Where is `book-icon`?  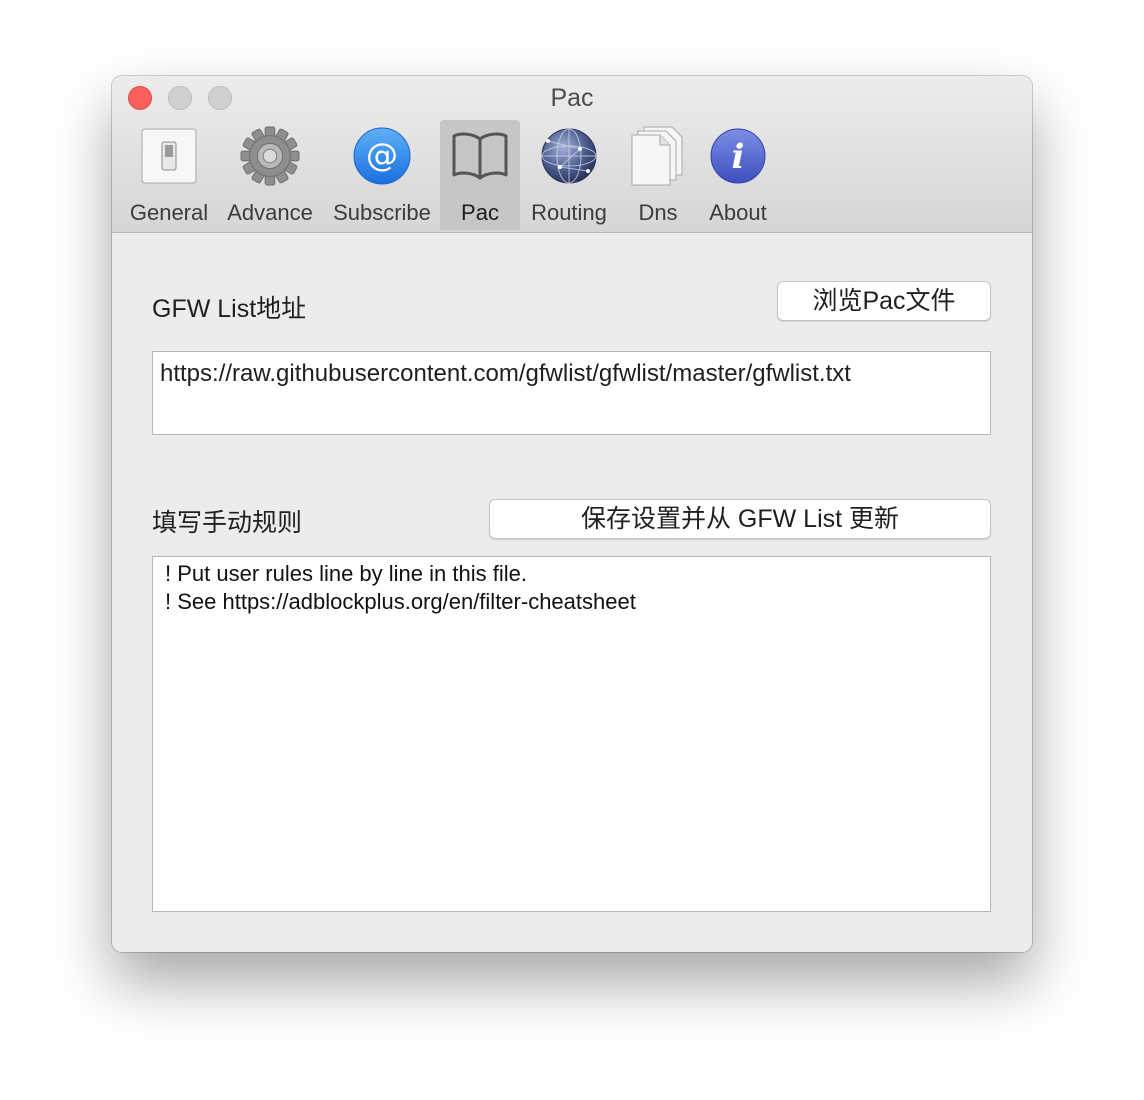 book-icon is located at coordinates (480, 156).